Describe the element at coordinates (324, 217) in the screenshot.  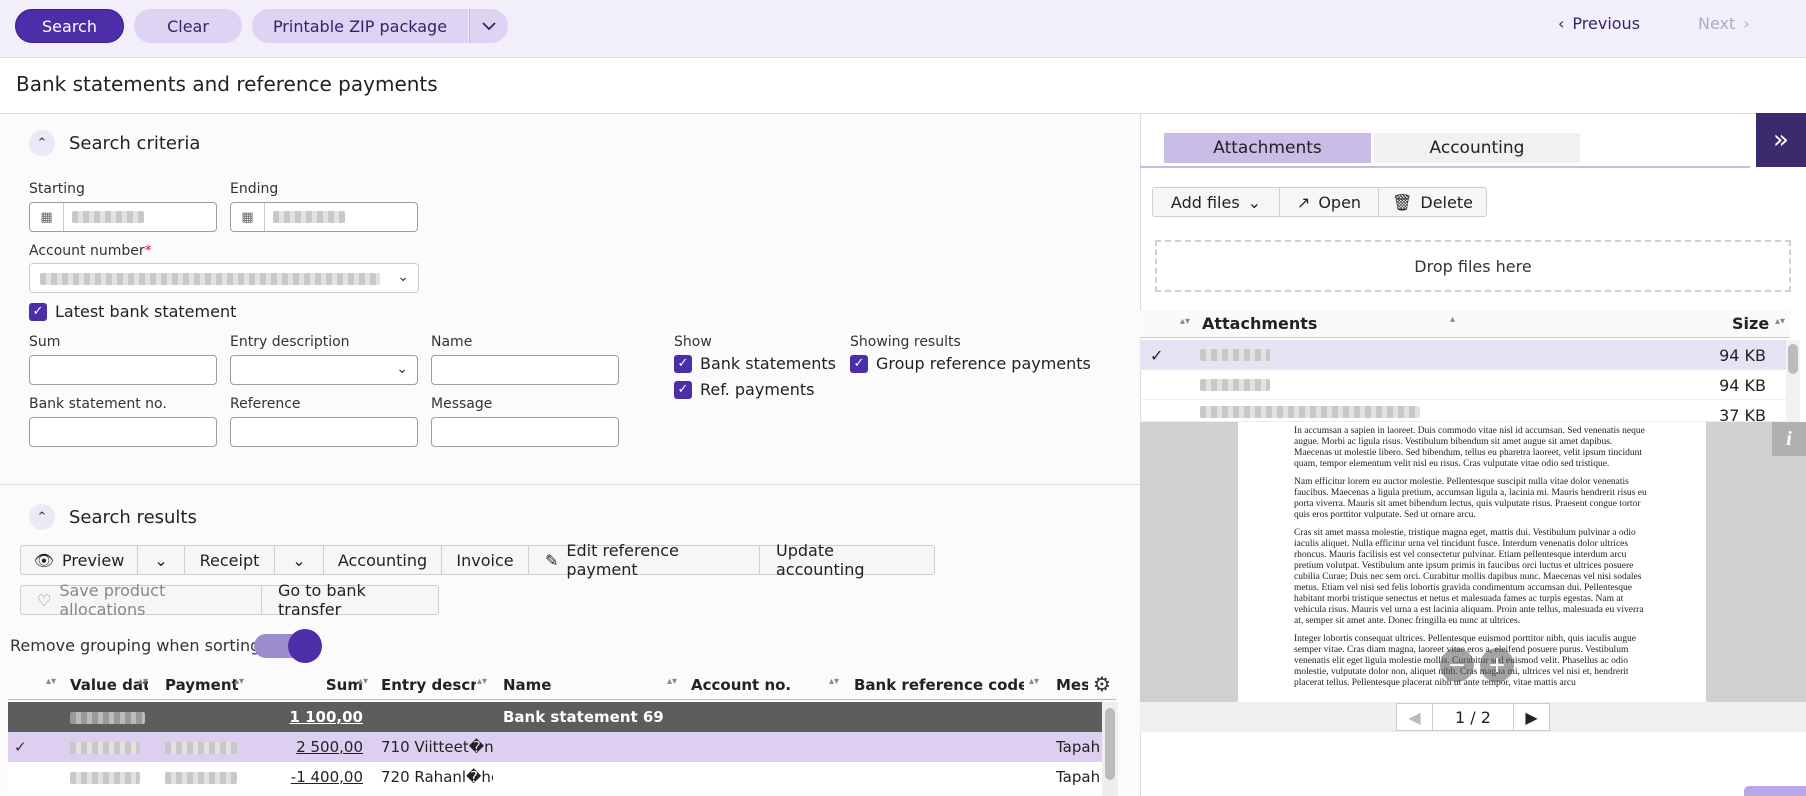
I see `ending-date-field: ▦` at that location.